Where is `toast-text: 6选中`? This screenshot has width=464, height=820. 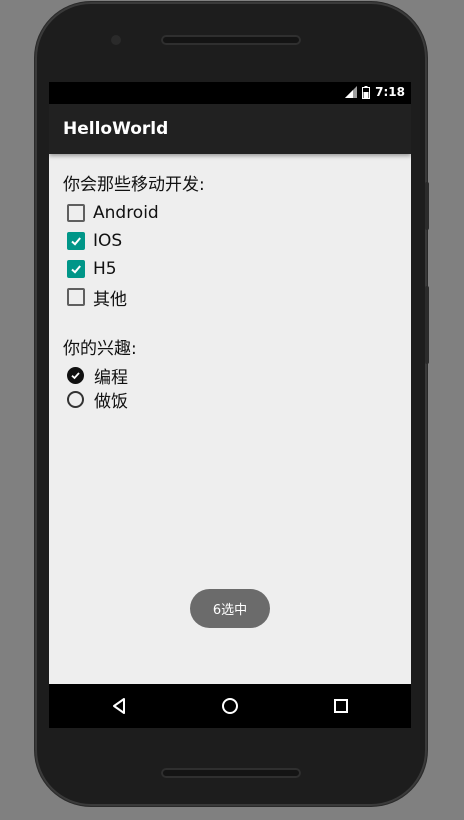 toast-text: 6选中 is located at coordinates (230, 610).